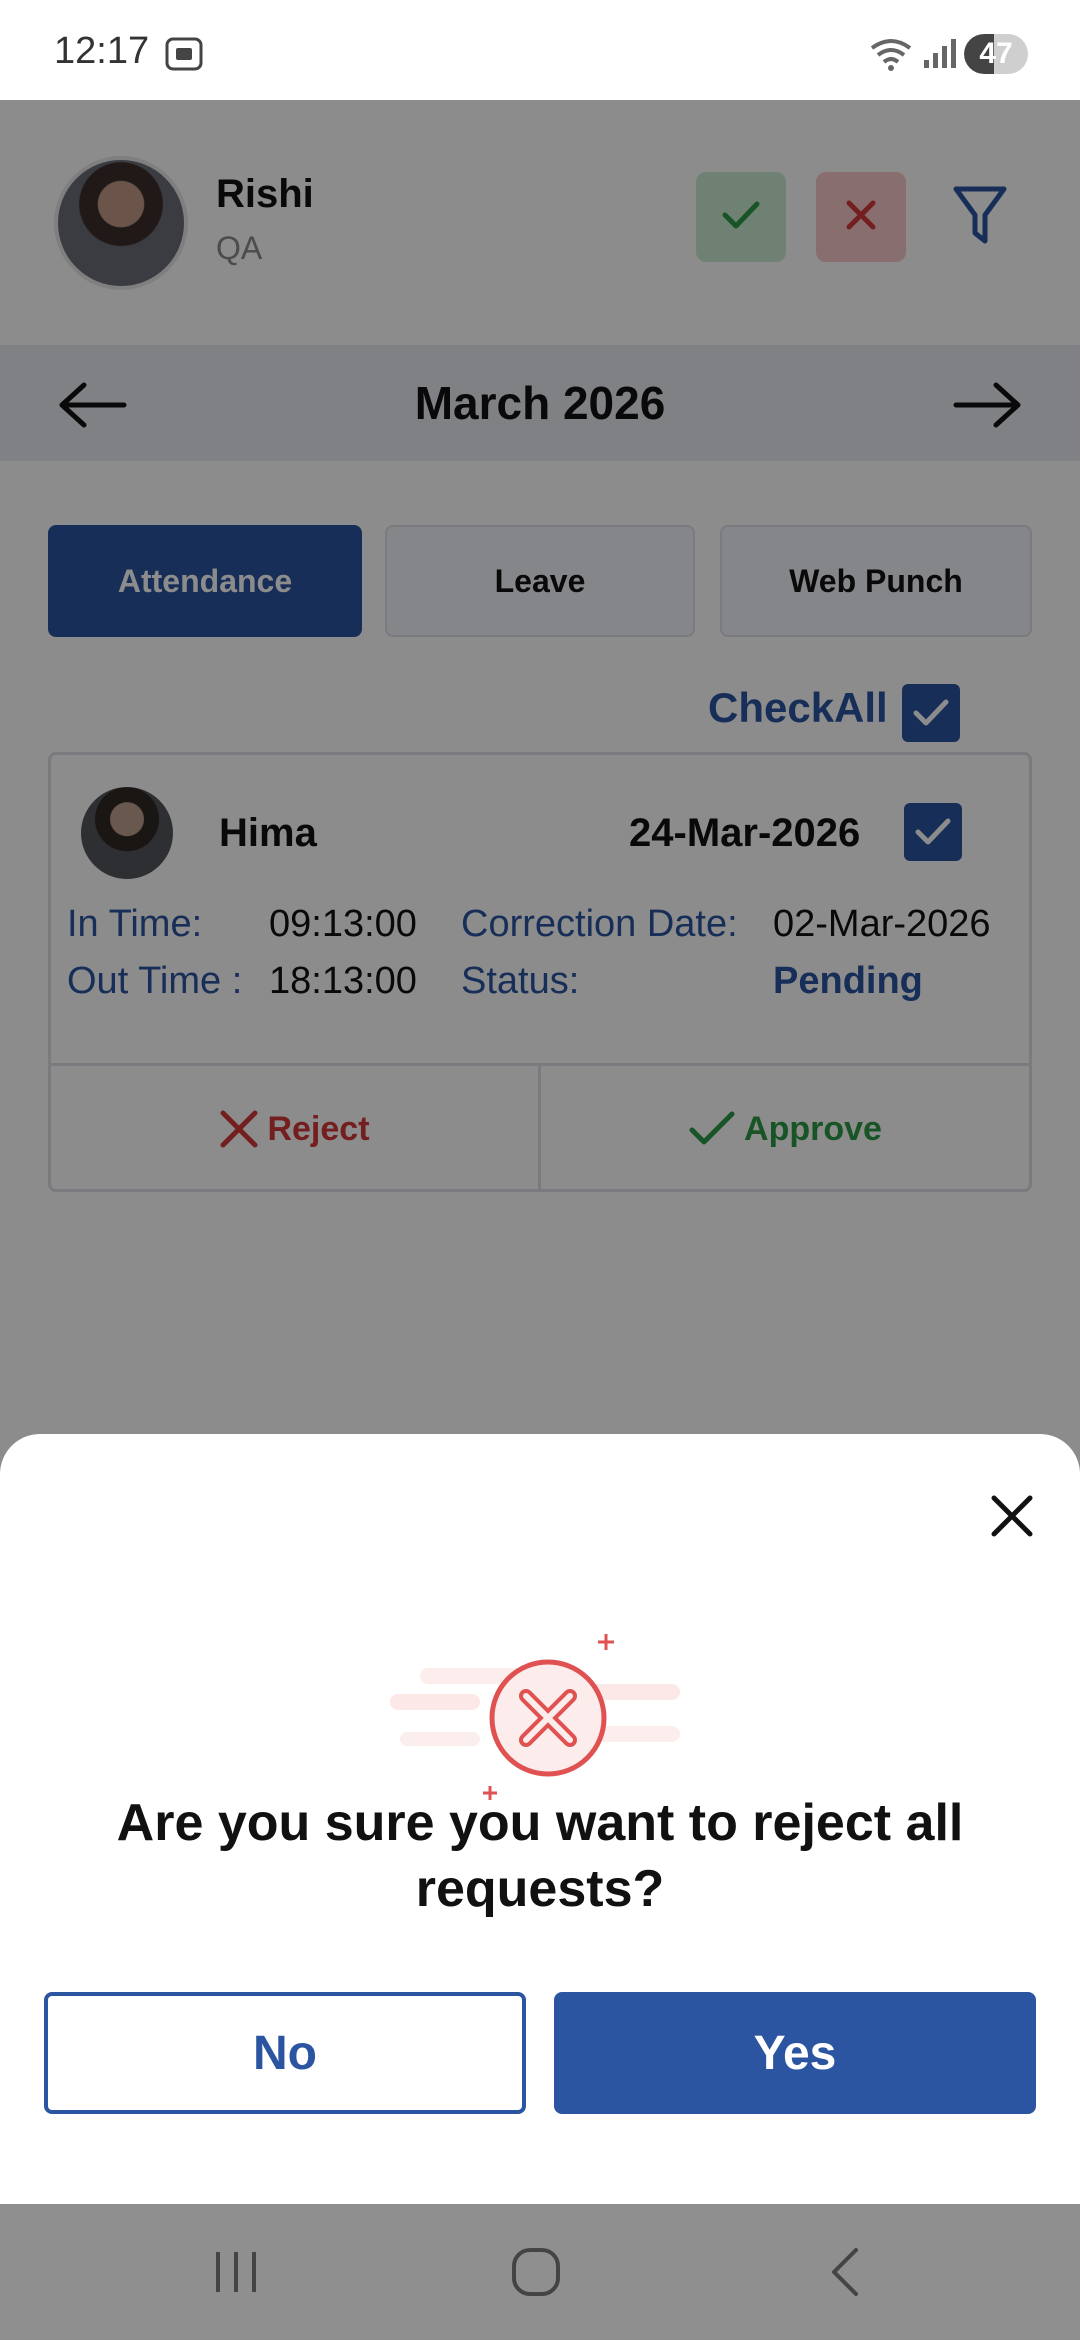  What do you see at coordinates (540, 1714) in the screenshot?
I see `reject-illustration` at bounding box center [540, 1714].